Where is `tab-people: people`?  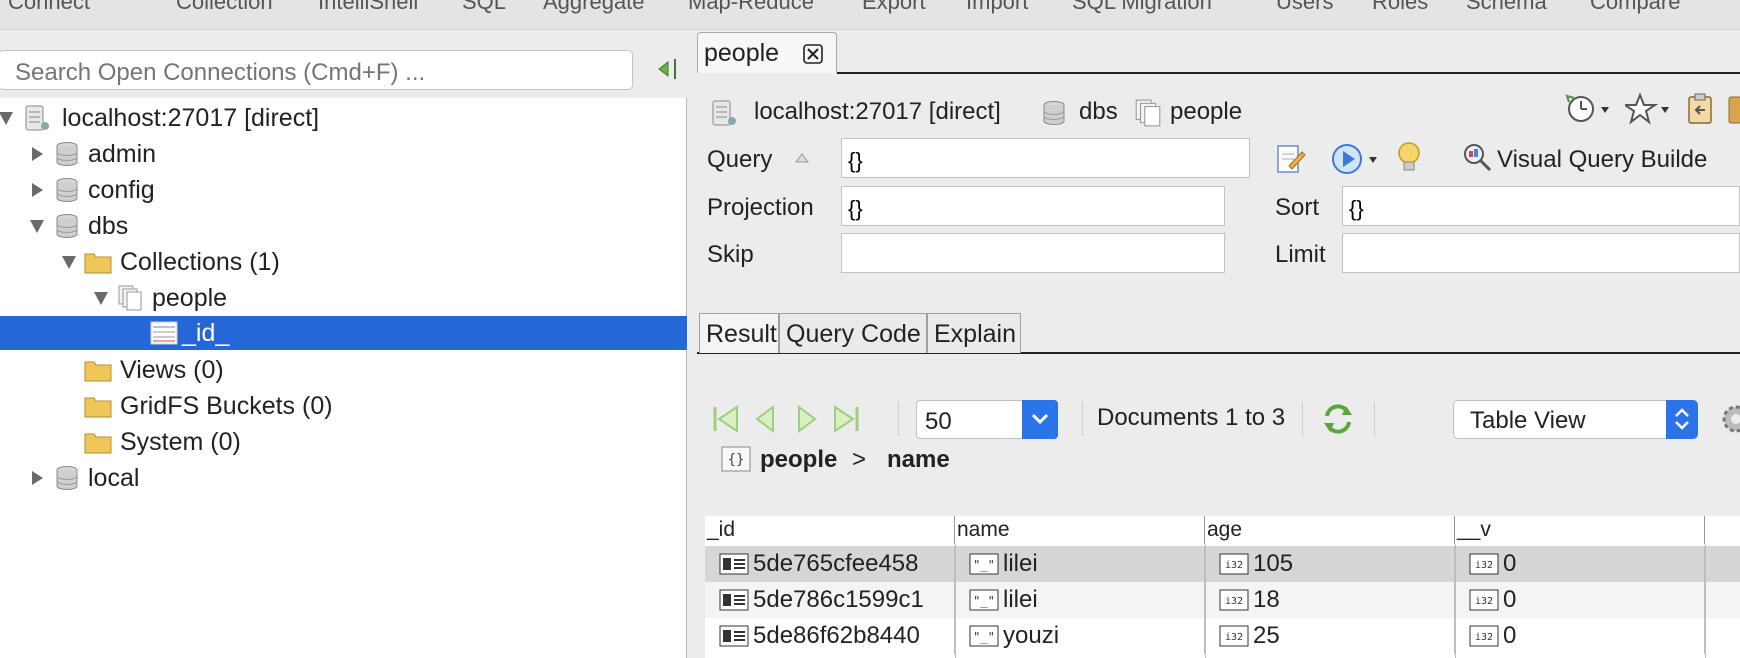
tab-people: people is located at coordinates (767, 52).